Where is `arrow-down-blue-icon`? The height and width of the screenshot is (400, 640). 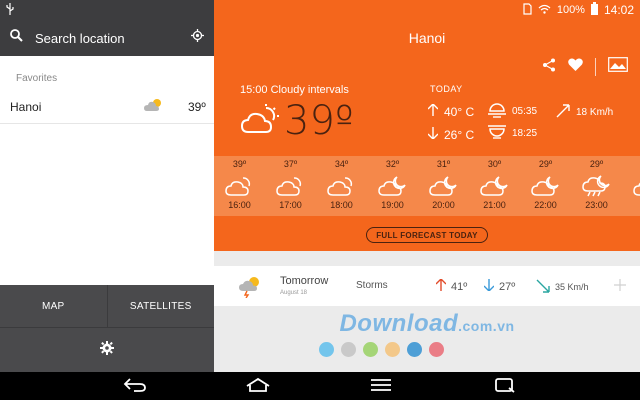
arrow-down-blue-icon is located at coordinates (489, 286).